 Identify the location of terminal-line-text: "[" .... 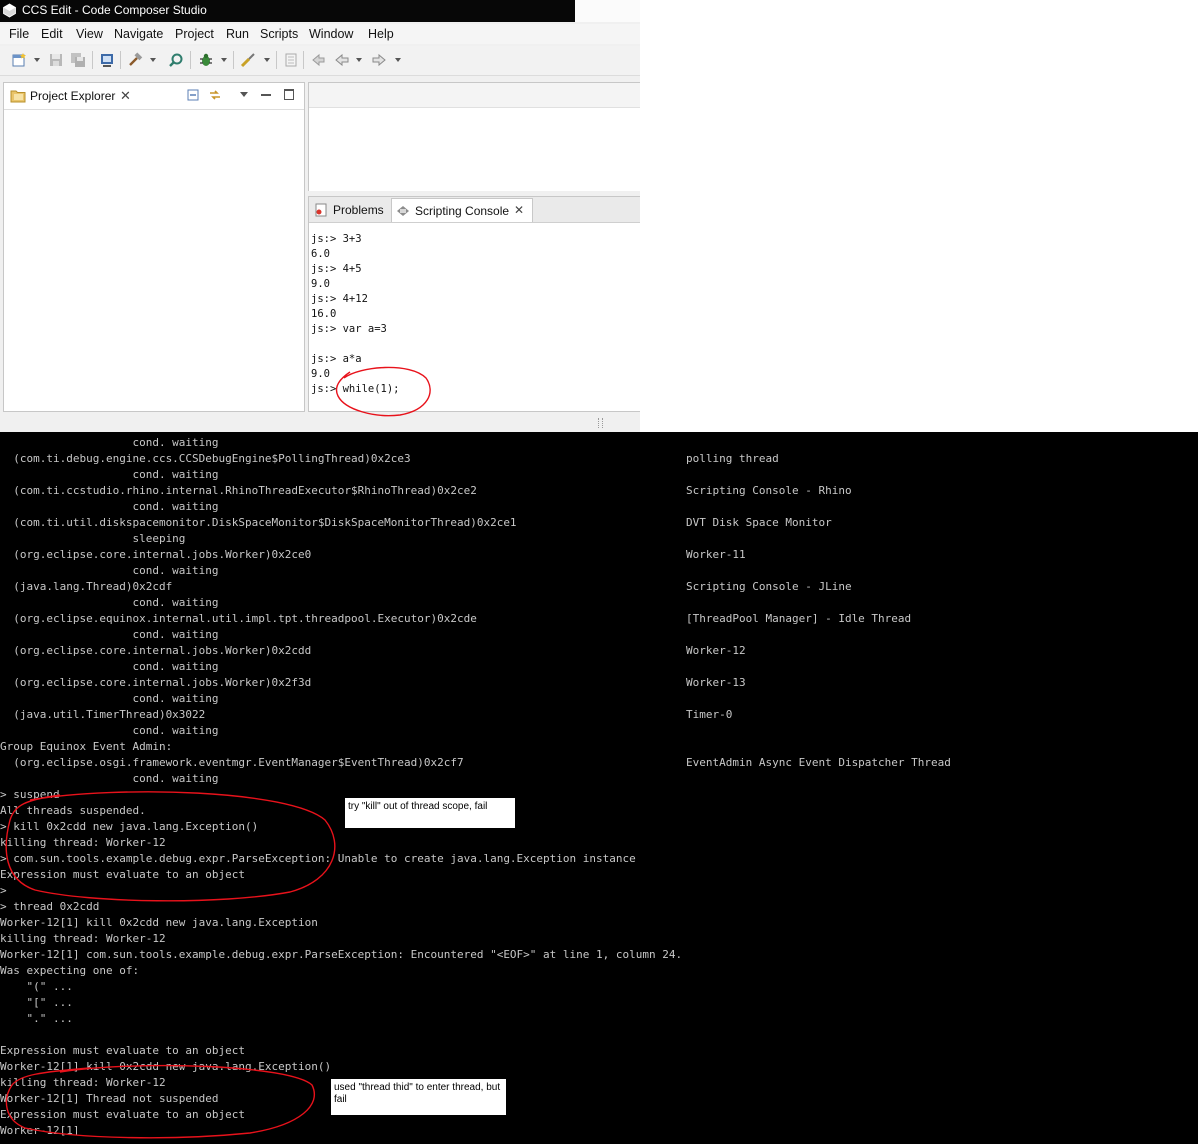
(36, 1002).